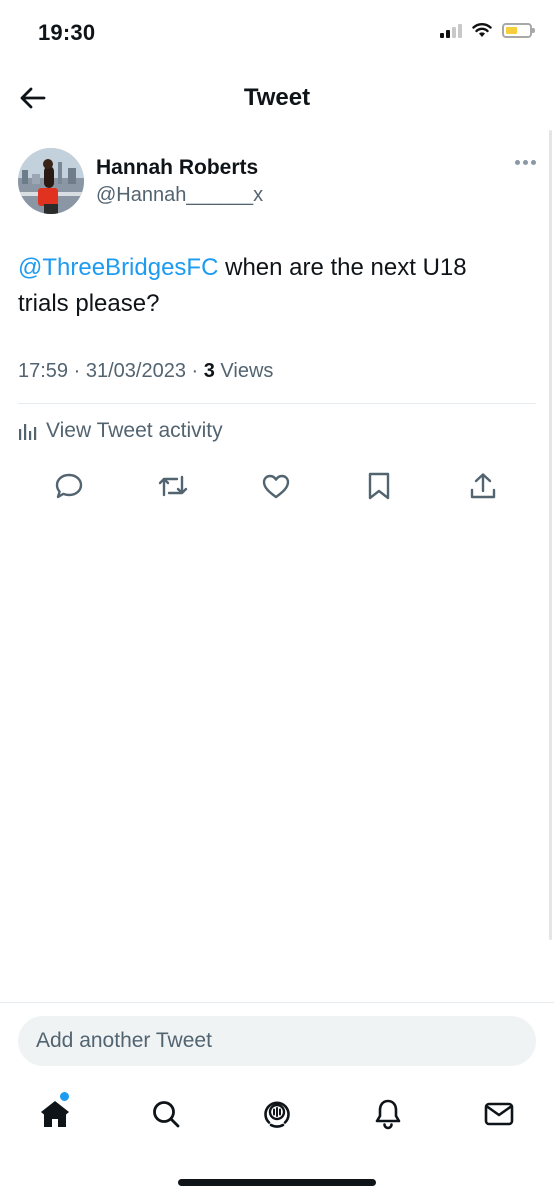 This screenshot has height=1200, width=554. Describe the element at coordinates (43, 371) in the screenshot. I see `tweet-time: 17:59` at that location.